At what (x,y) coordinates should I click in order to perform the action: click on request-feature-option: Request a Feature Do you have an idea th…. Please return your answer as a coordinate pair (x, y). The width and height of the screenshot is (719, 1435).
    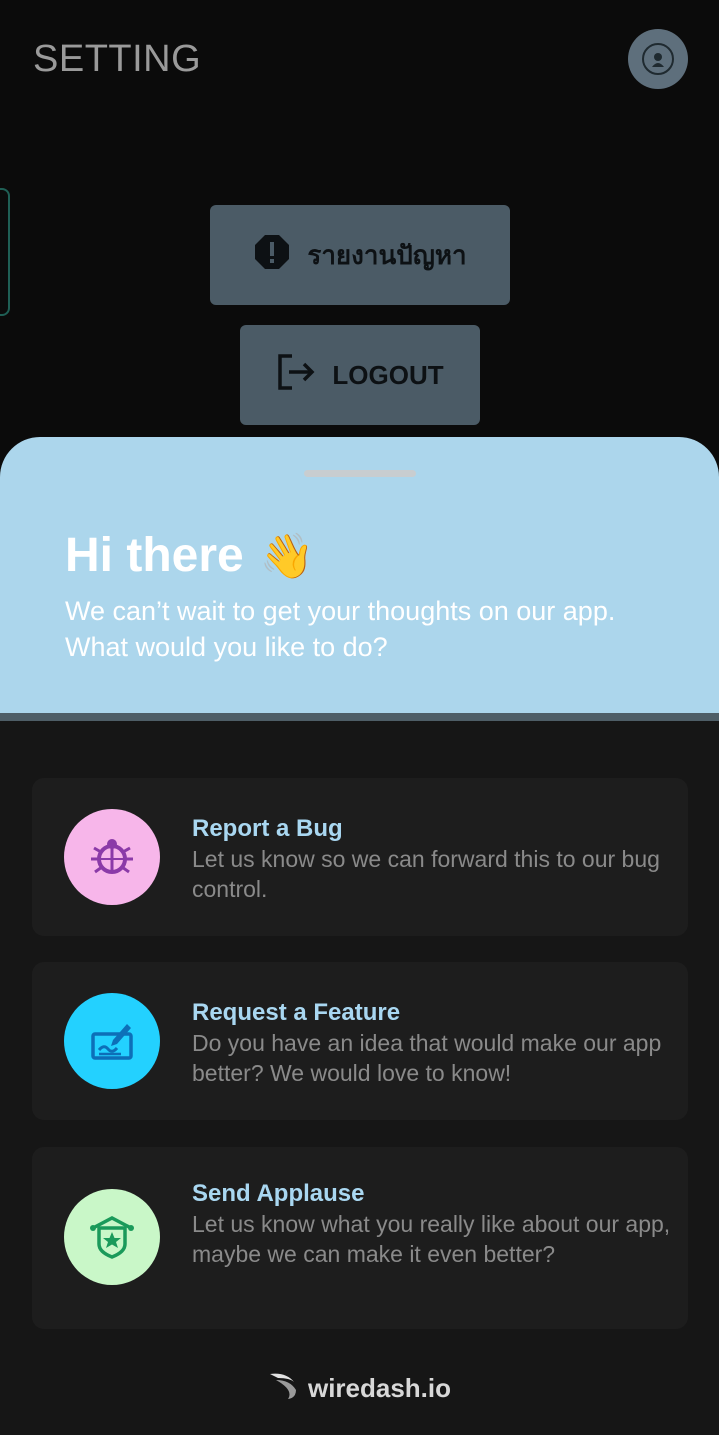
    Looking at the image, I should click on (360, 1041).